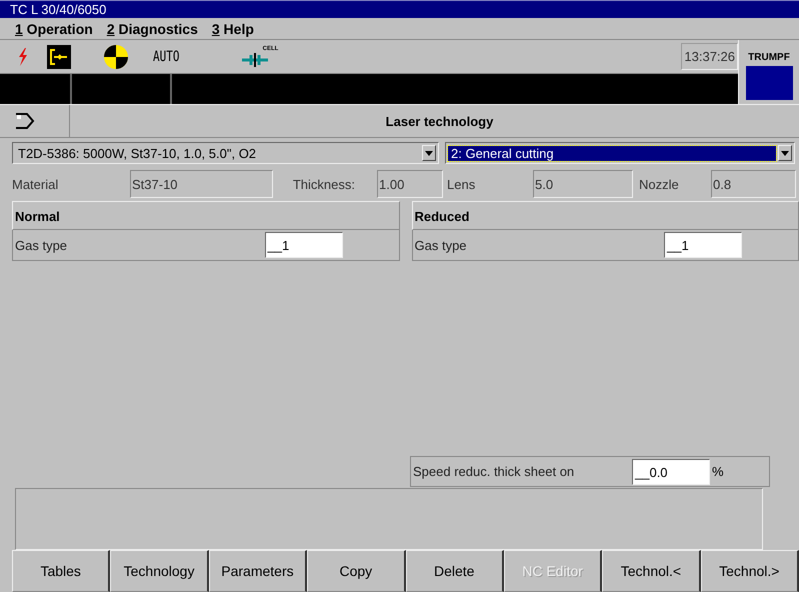 The width and height of the screenshot is (799, 592). Describe the element at coordinates (769, 57) in the screenshot. I see `brand-label: TRUMPF` at that location.